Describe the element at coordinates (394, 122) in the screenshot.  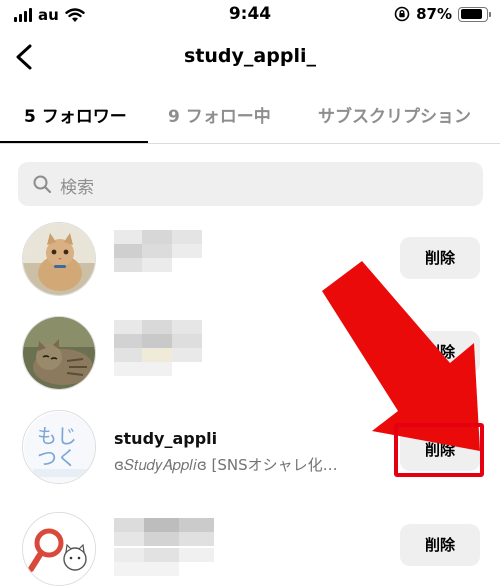
I see `tab-subscriptions: サブスクリプション` at that location.